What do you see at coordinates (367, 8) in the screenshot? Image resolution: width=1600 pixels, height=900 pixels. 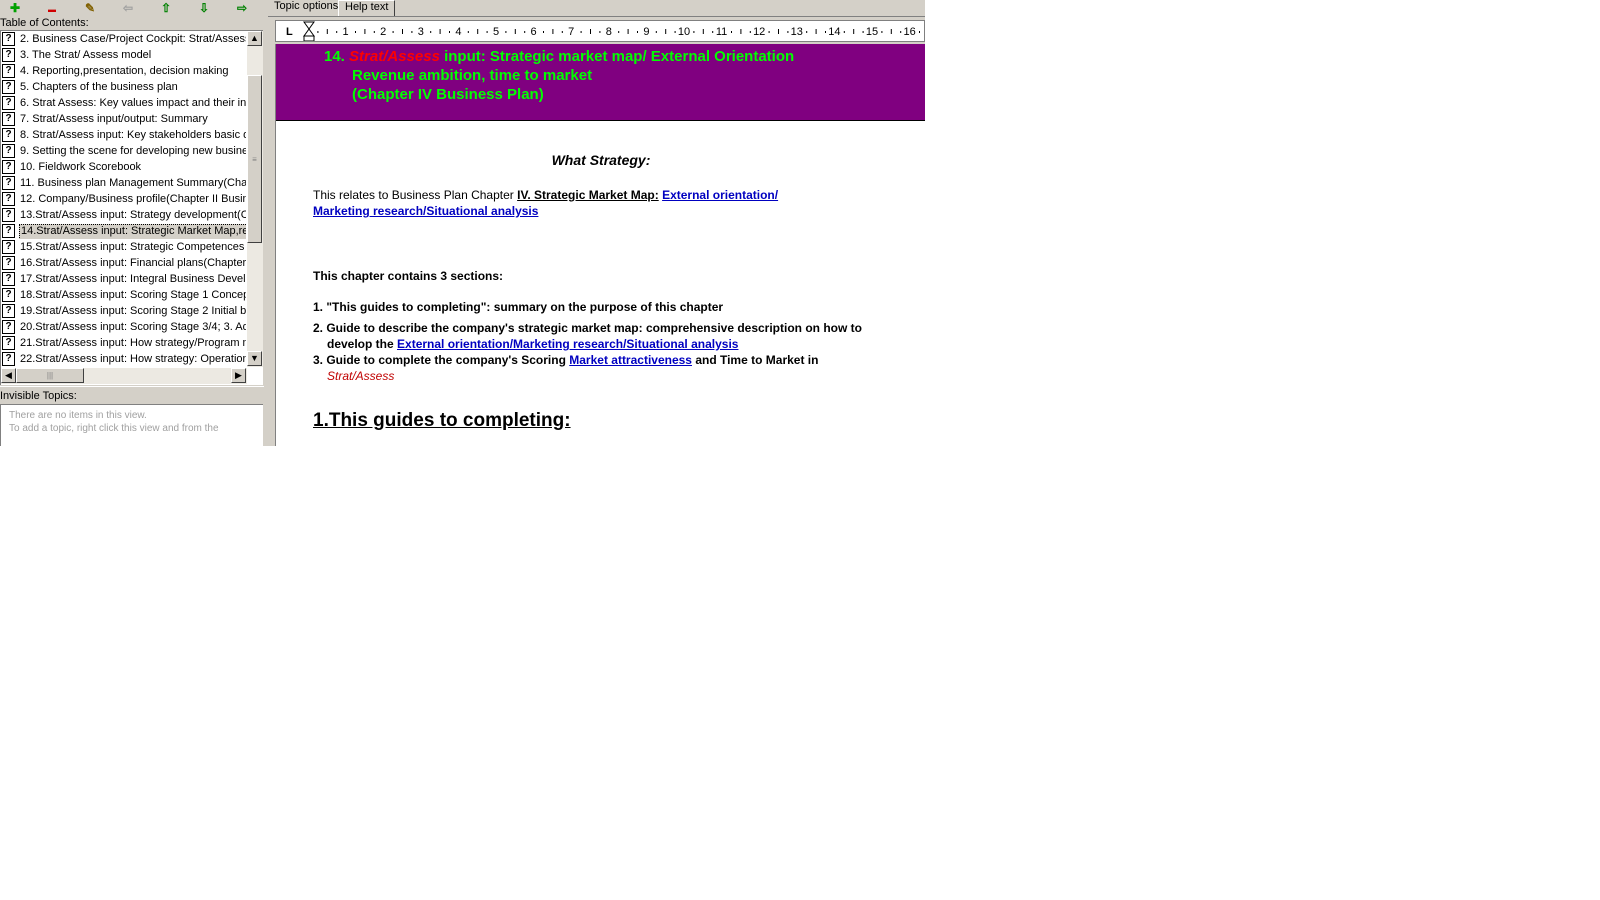 I see `tab-help-text: Help text` at bounding box center [367, 8].